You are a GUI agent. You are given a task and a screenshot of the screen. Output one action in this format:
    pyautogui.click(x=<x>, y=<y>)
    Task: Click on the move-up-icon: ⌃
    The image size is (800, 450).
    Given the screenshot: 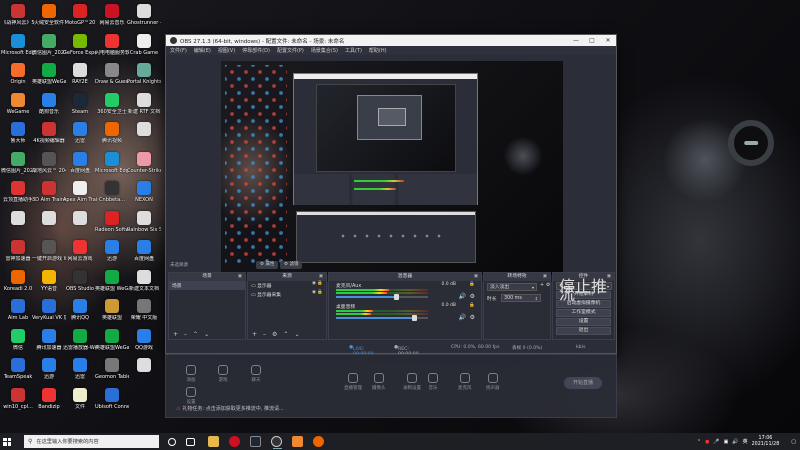 What is the action you would take?
    pyautogui.click(x=195, y=334)
    